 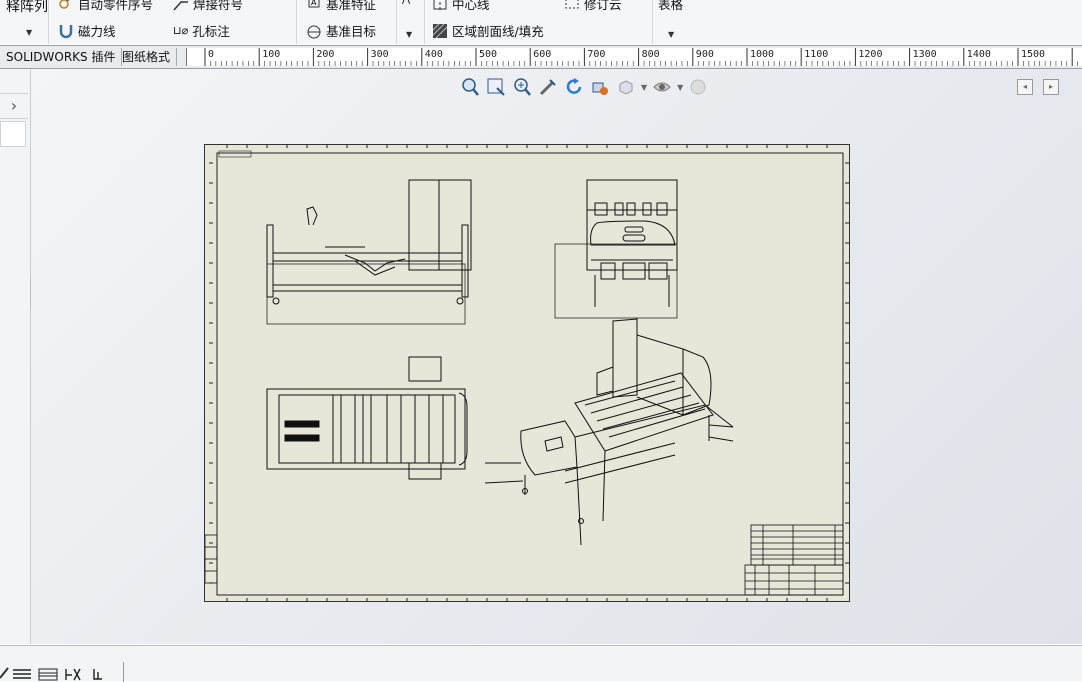 What do you see at coordinates (325, 54) in the screenshot?
I see `ruler-label: 200` at bounding box center [325, 54].